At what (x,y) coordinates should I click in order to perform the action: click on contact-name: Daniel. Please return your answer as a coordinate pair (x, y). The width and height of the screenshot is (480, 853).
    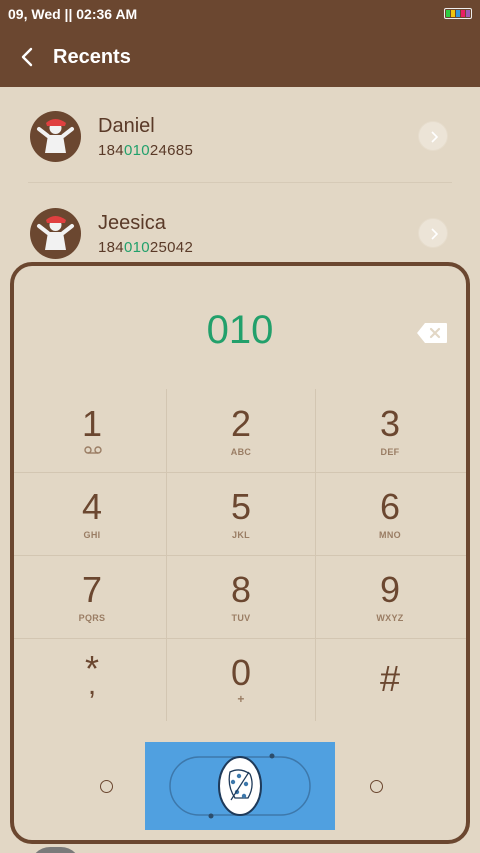
    Looking at the image, I should click on (126, 126).